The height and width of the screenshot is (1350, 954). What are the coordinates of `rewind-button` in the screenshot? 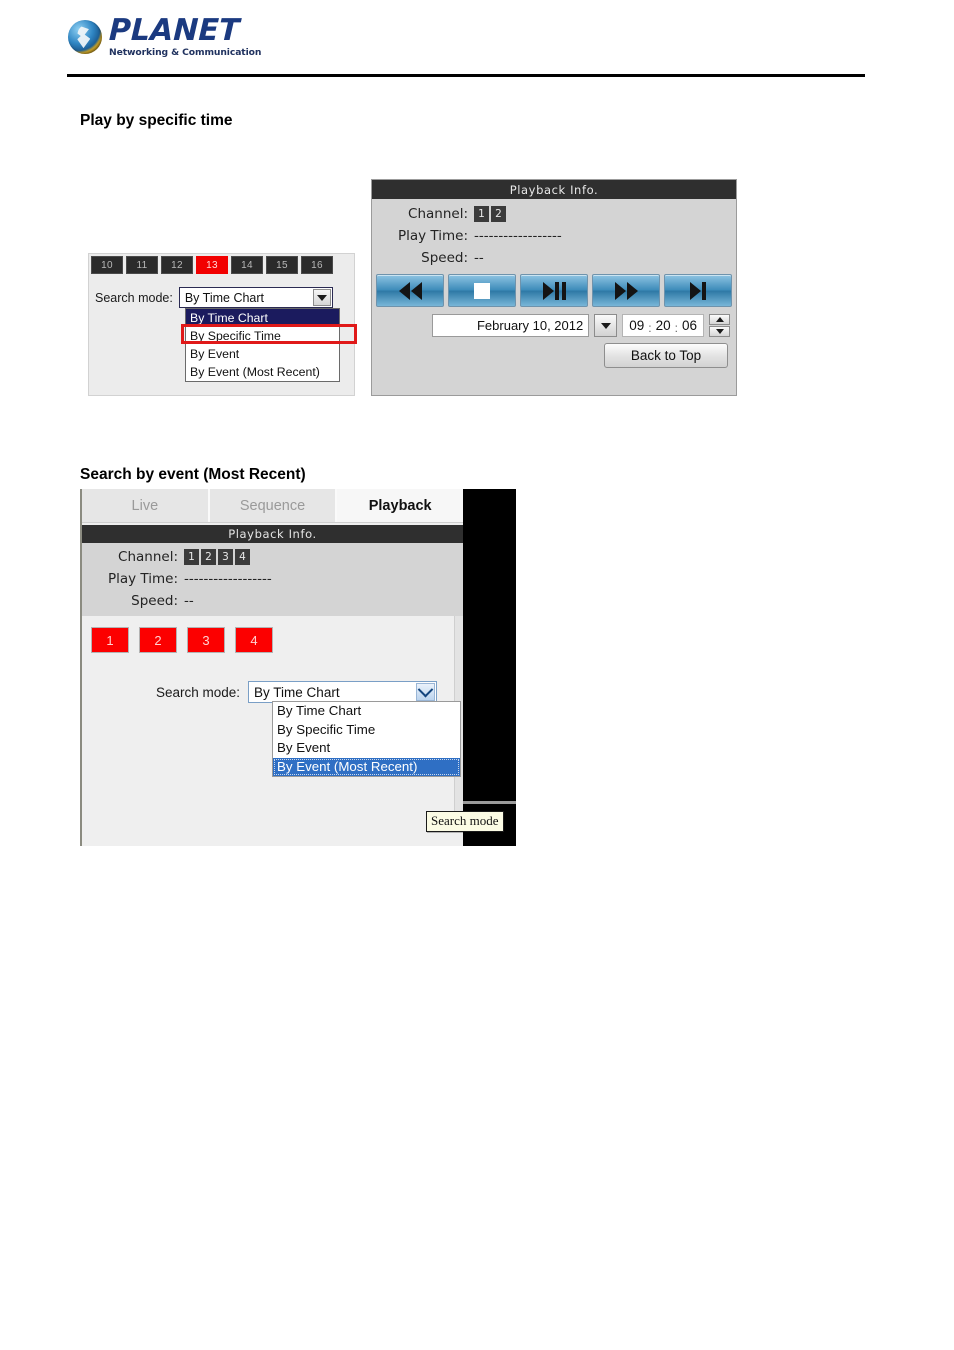 It's located at (410, 290).